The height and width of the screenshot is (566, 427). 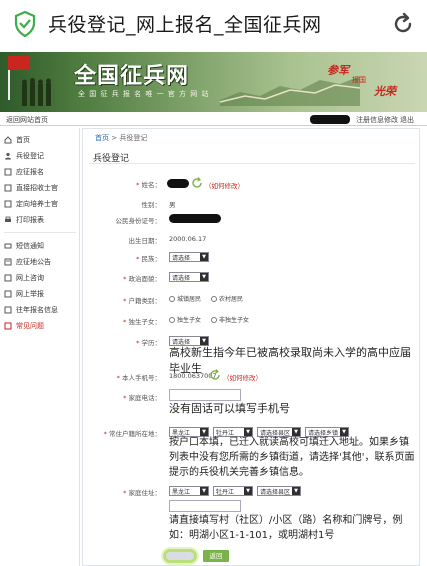 I want to click on hukou-radio-urban: 城镇居民, so click(x=185, y=298).